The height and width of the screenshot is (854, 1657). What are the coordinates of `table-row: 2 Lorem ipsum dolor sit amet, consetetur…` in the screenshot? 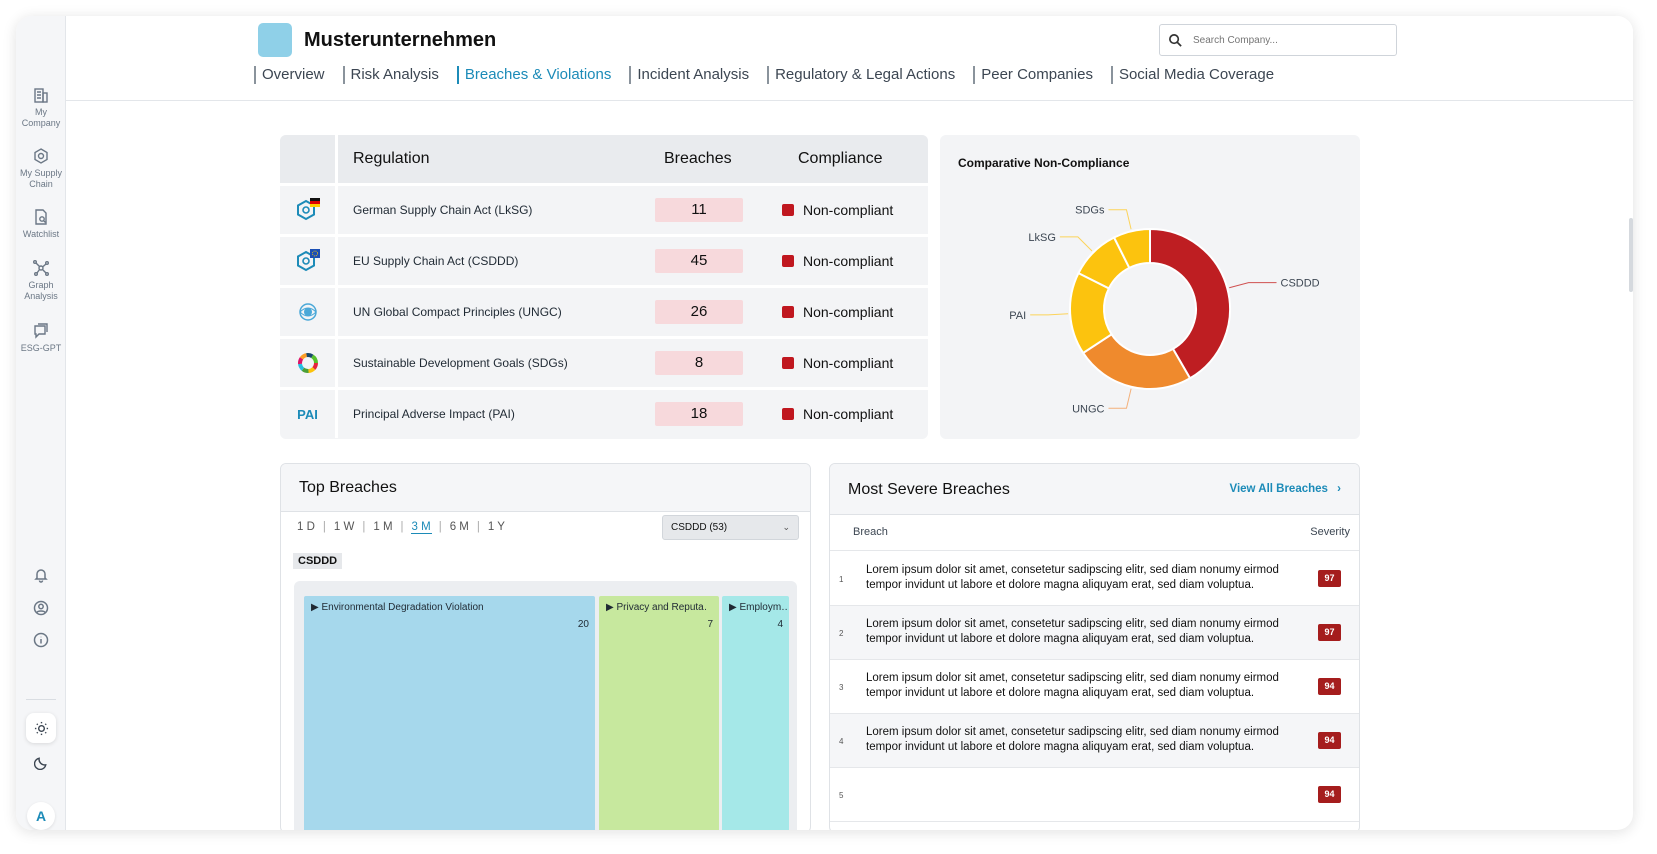 It's located at (1094, 633).